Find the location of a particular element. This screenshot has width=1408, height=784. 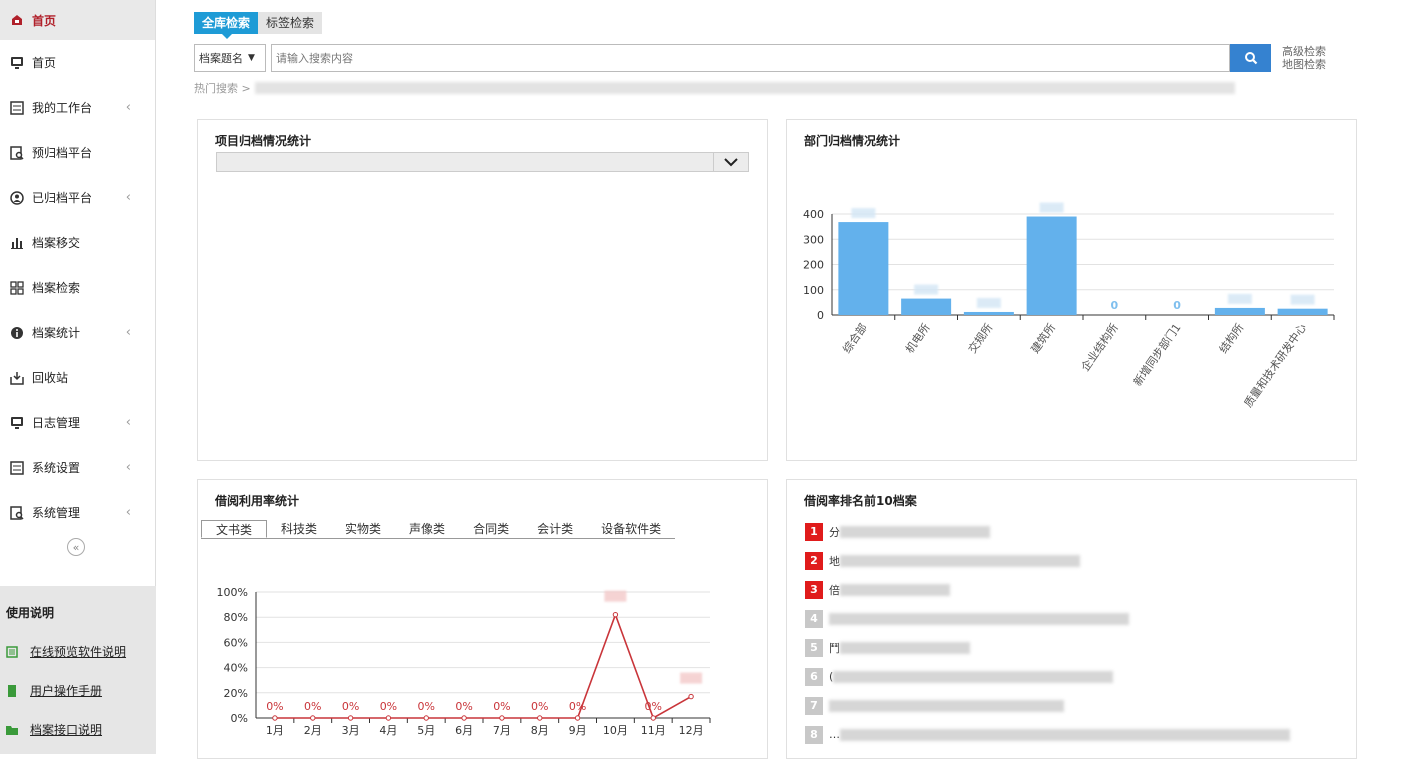

tab-tag-search: 标签检索 is located at coordinates (290, 23).